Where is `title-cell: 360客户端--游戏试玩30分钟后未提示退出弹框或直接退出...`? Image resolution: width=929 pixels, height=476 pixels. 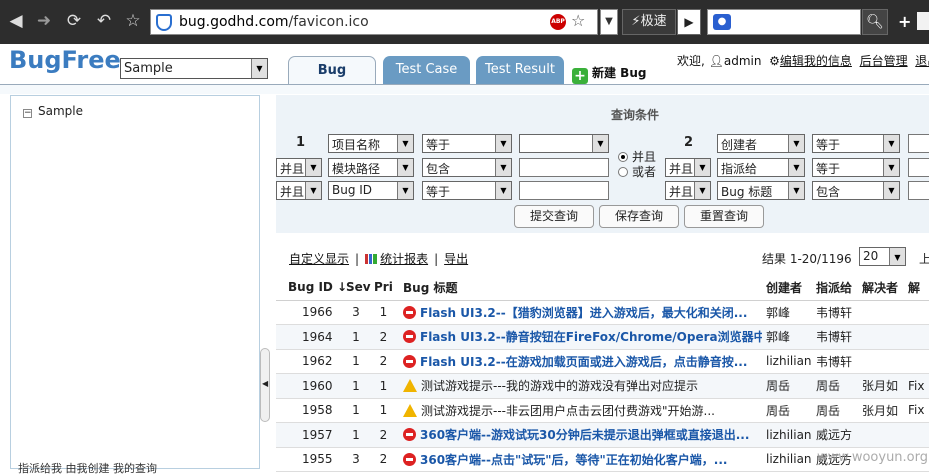
title-cell: 360客户端--游戏试玩30分钟后未提示退出弹框或直接退出... is located at coordinates (579, 435).